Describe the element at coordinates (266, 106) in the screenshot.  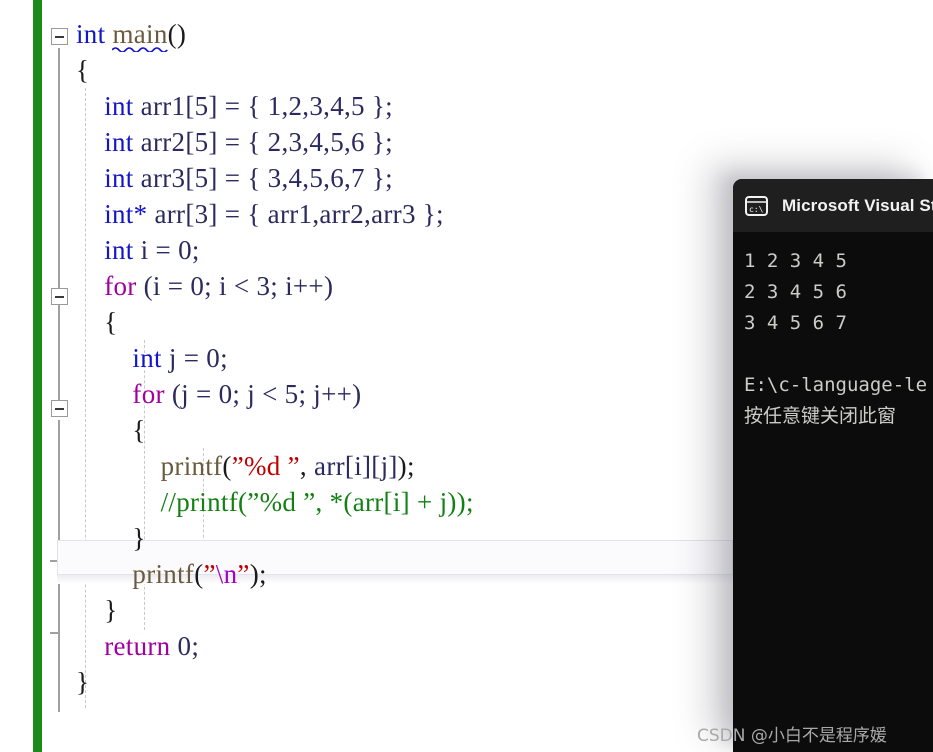
I see `code-token: arr1[5] = { 1,2,3,4,5 };` at that location.